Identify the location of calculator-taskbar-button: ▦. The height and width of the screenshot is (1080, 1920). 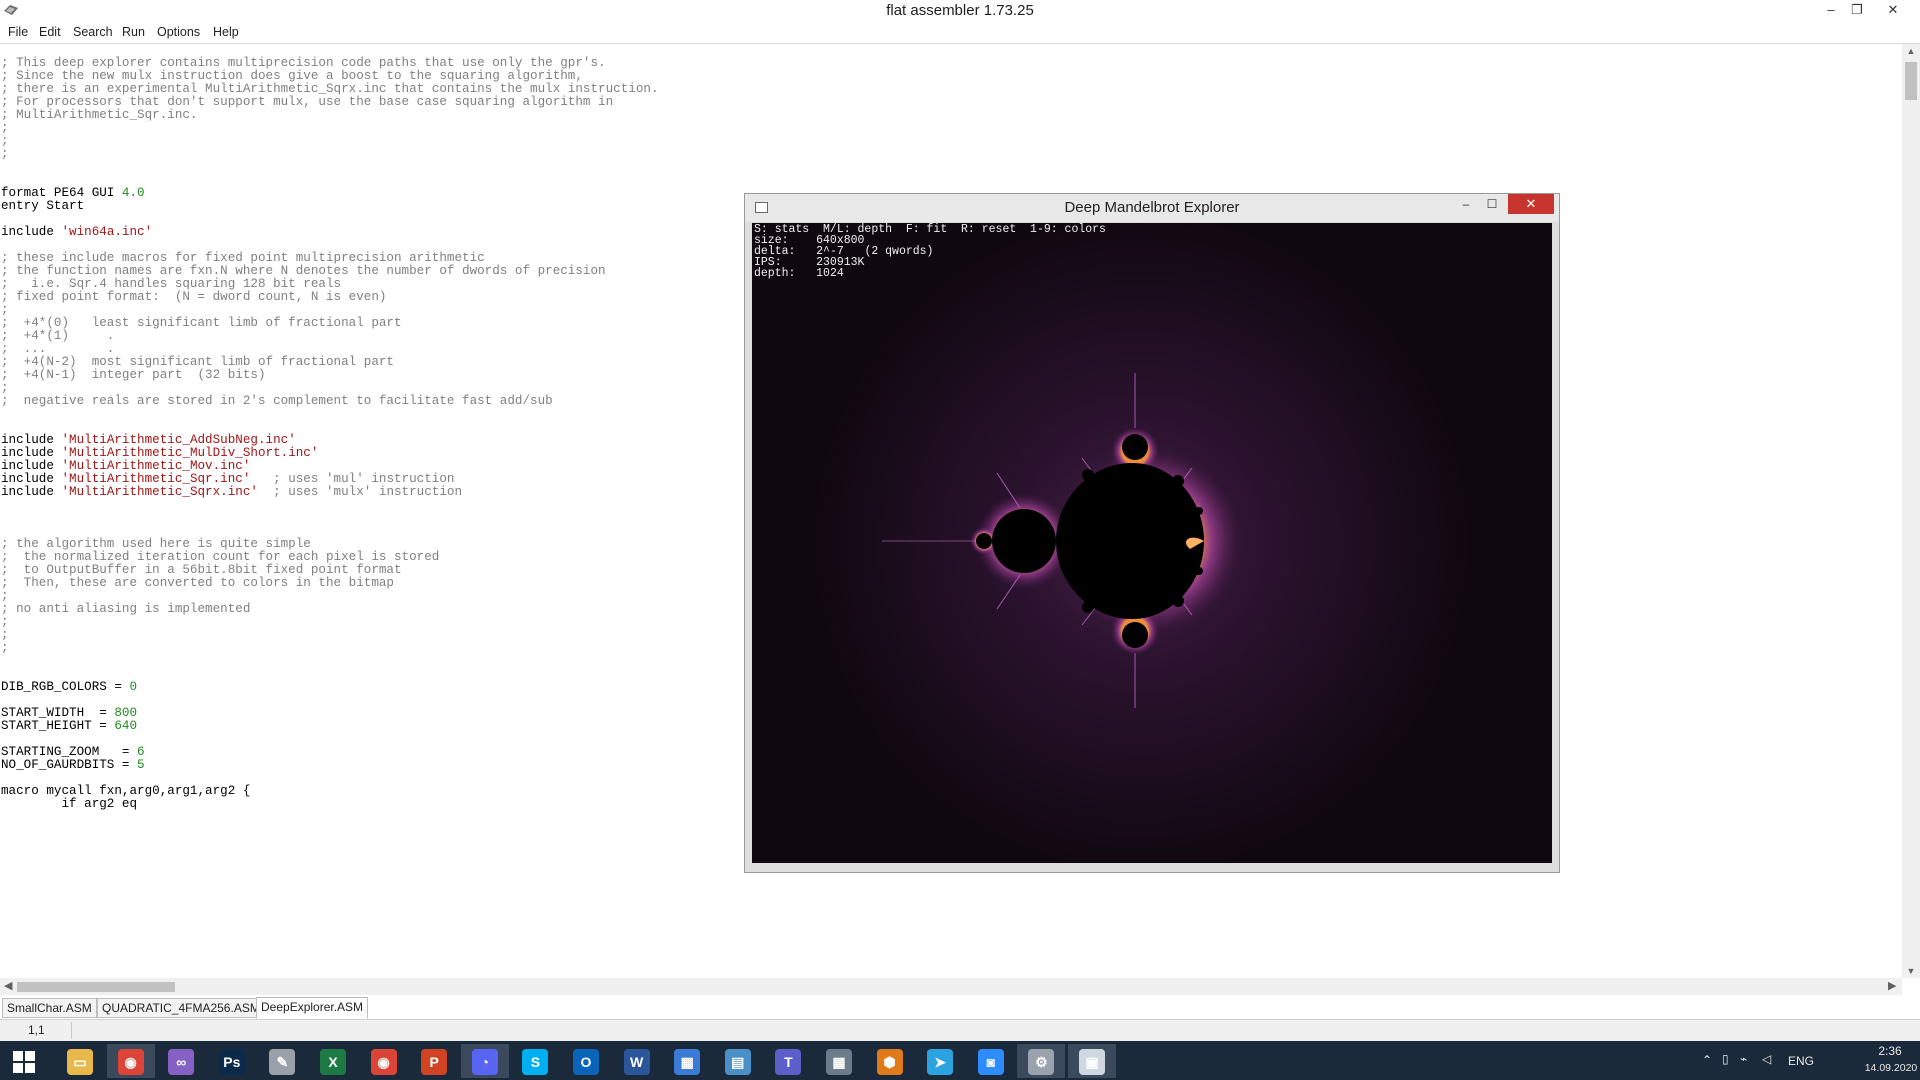
(839, 1061).